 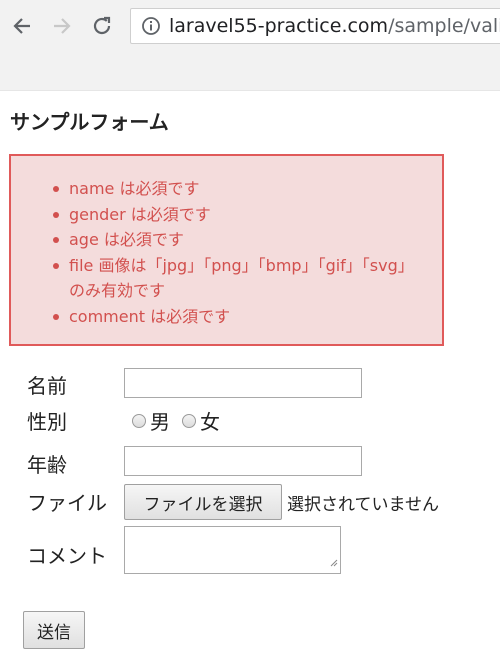 What do you see at coordinates (444, 26) in the screenshot?
I see `url-path: /sample/vali` at bounding box center [444, 26].